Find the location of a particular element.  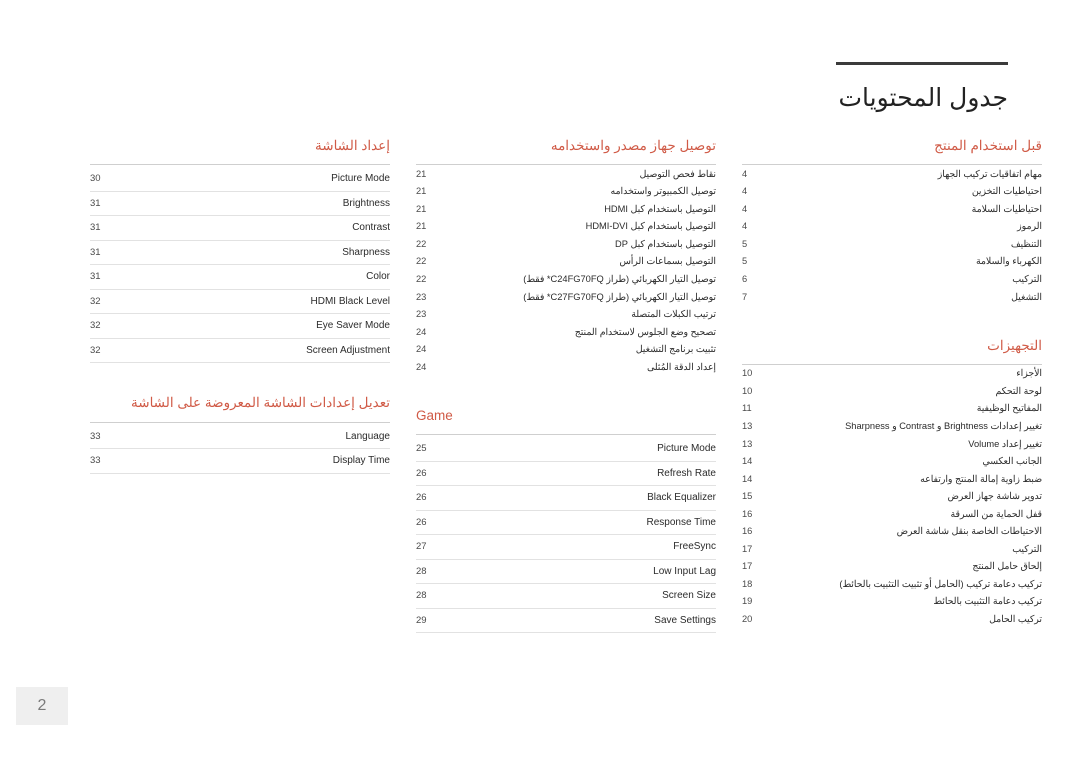

toc-entry: 23 ترتيب الكبلات المتصلة is located at coordinates (566, 315).